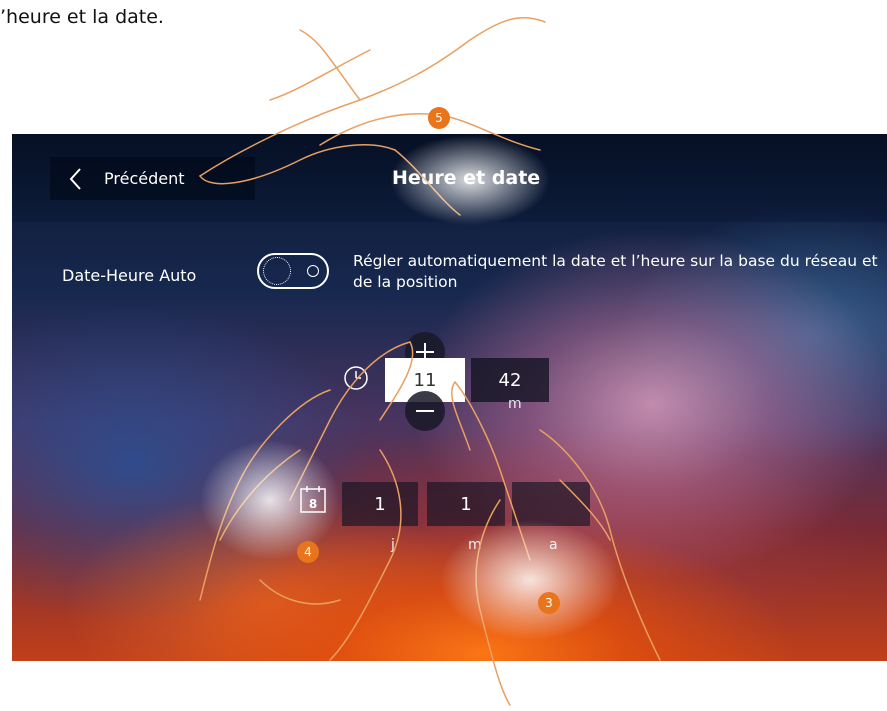  Describe the element at coordinates (313, 504) in the screenshot. I see `calendar-icon-number: 8` at that location.